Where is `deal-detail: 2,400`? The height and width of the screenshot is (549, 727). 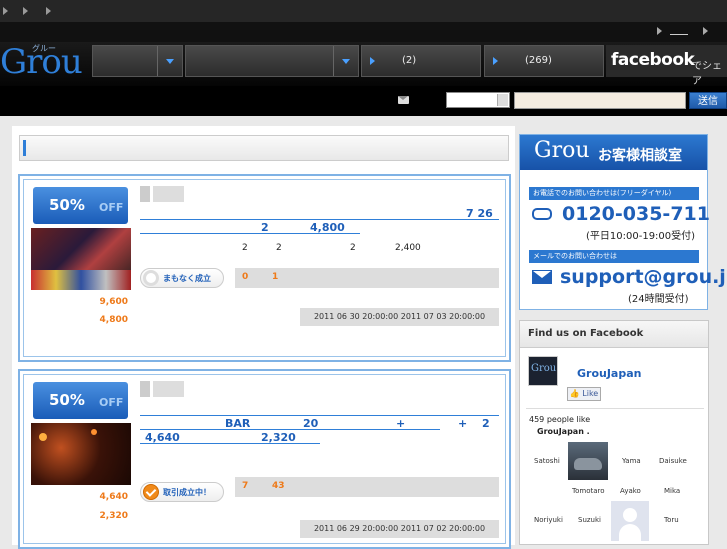
deal-detail: 2,400 is located at coordinates (408, 248).